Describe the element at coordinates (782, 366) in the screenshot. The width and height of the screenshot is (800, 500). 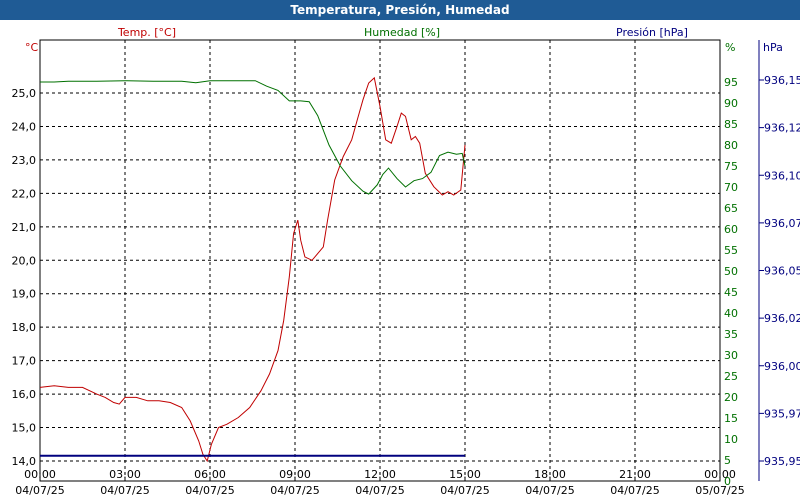
I see `pressure-tick-label: 936,00` at that location.